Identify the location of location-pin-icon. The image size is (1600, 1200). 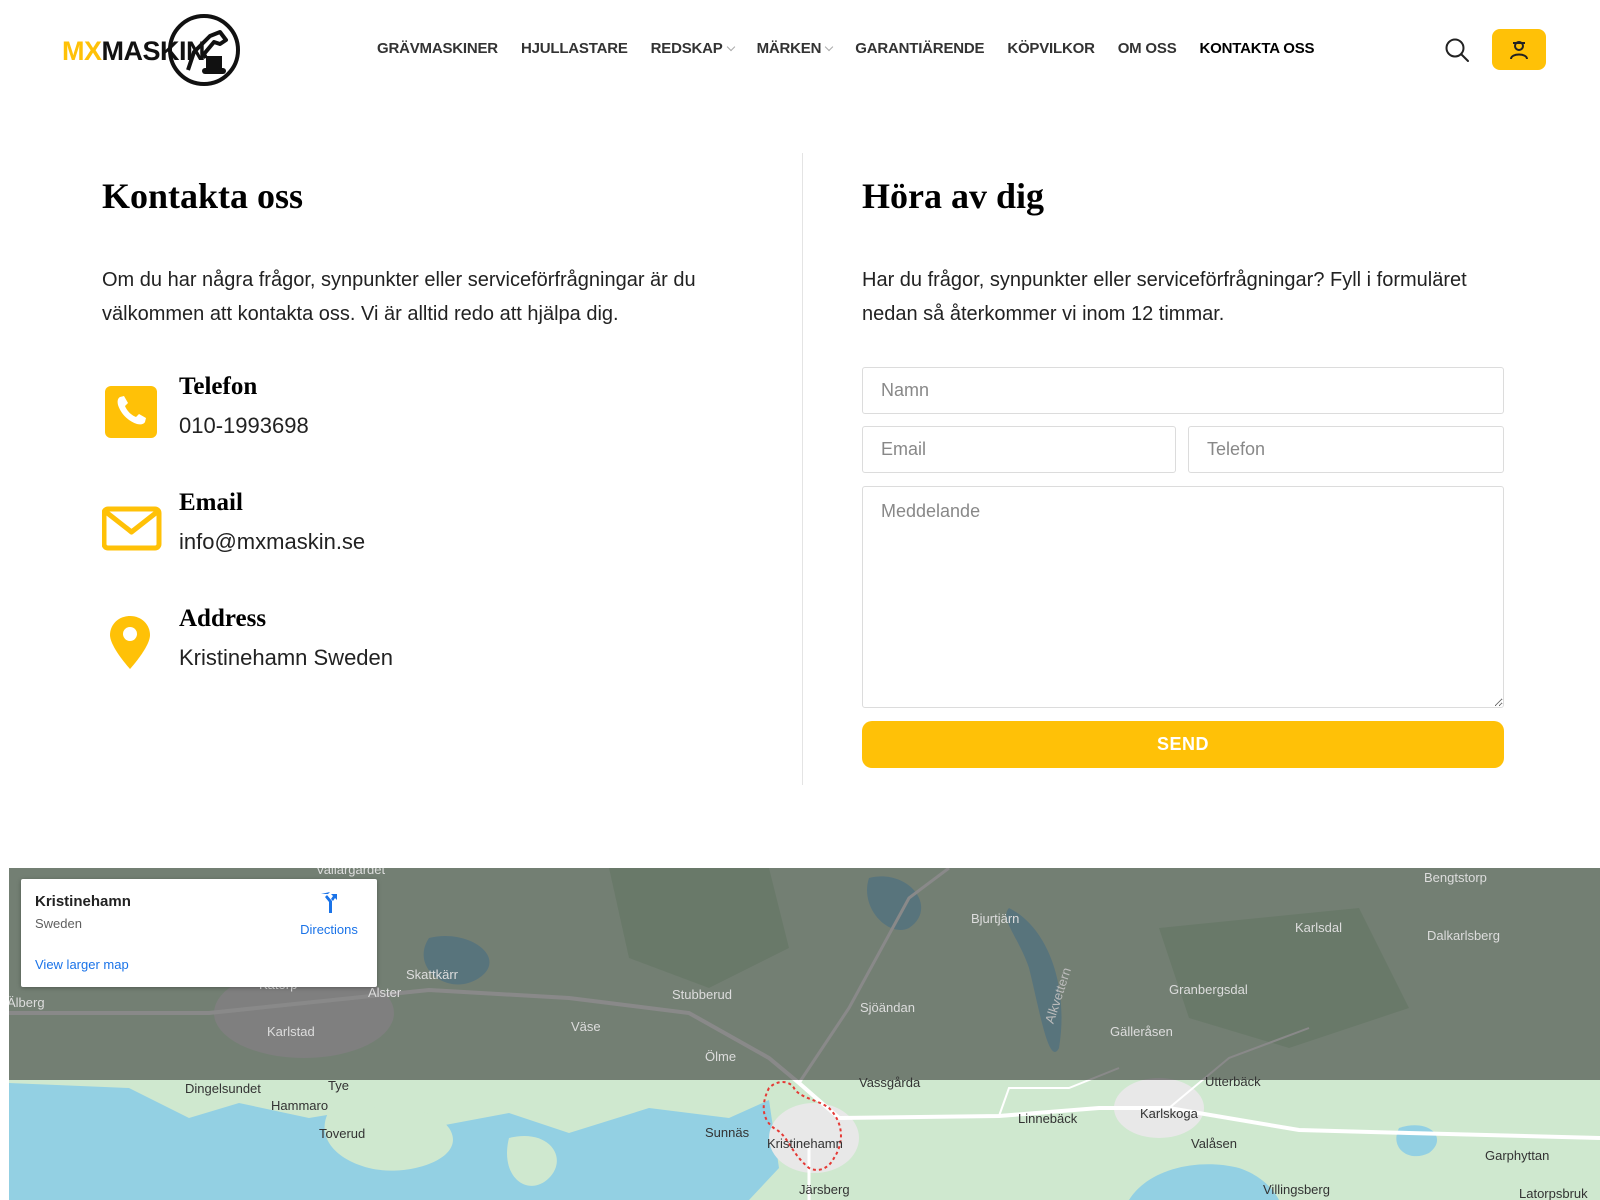
(130, 642).